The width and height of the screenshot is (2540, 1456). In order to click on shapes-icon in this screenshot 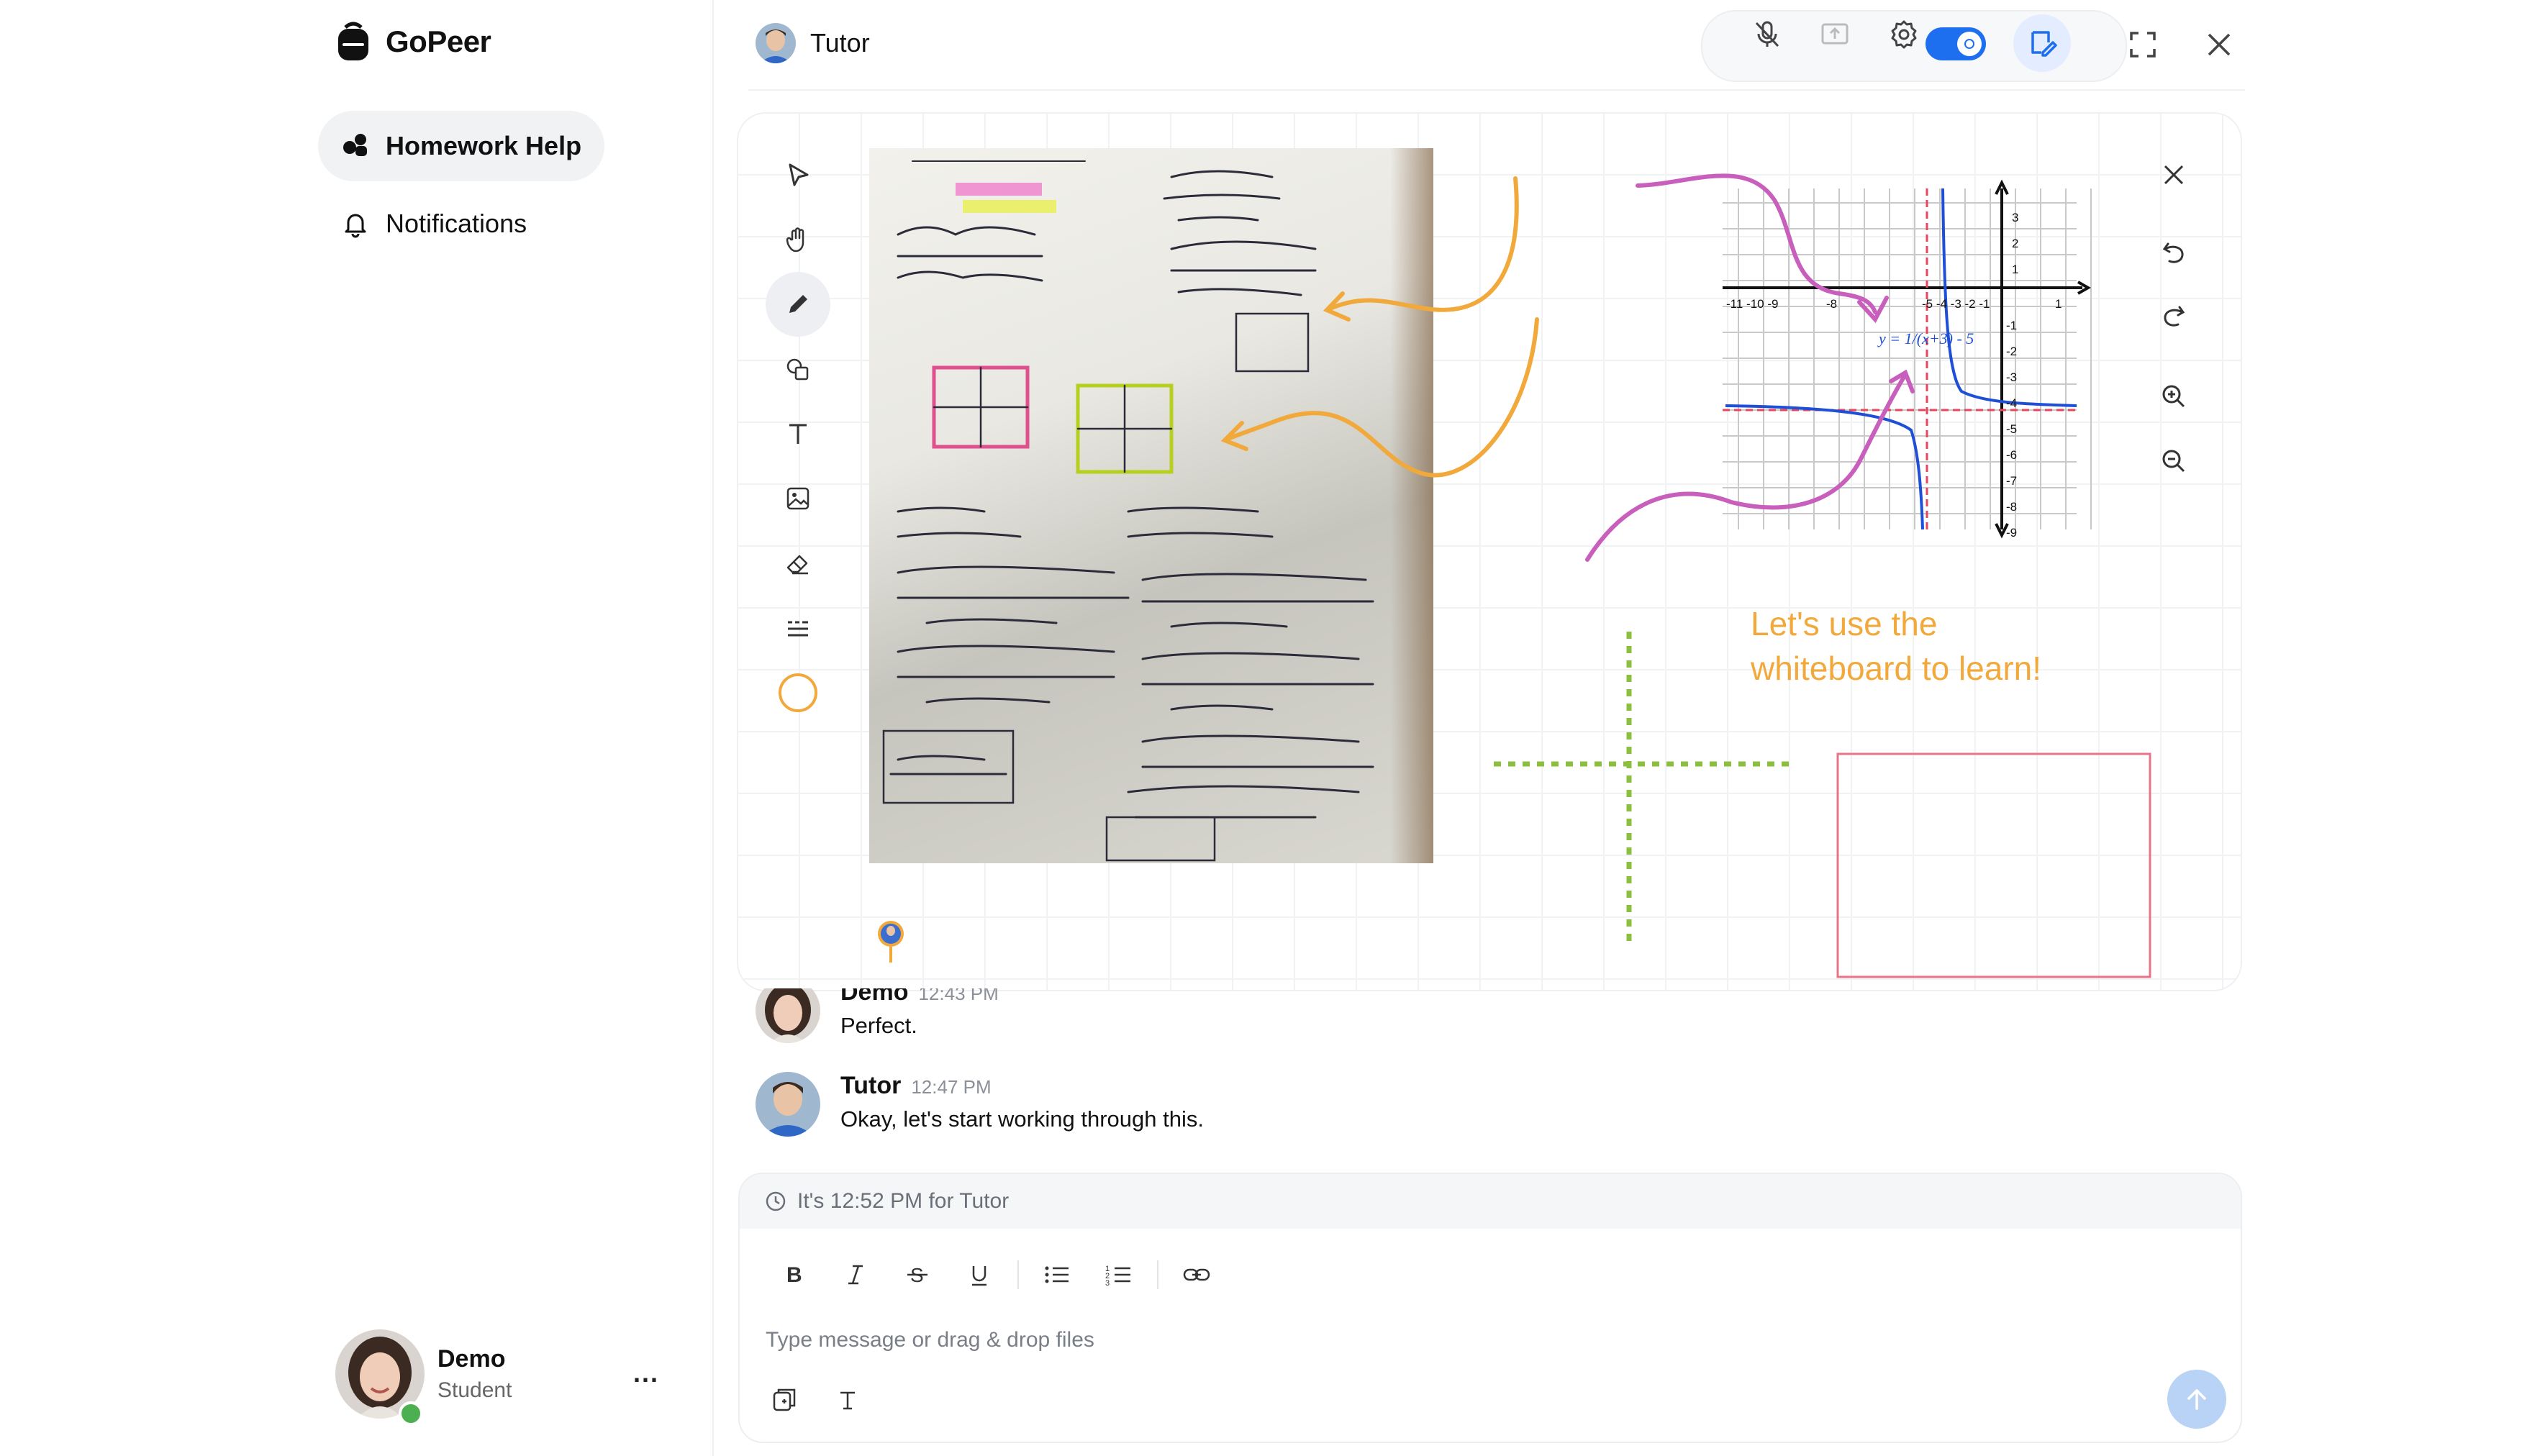, I will do `click(797, 369)`.